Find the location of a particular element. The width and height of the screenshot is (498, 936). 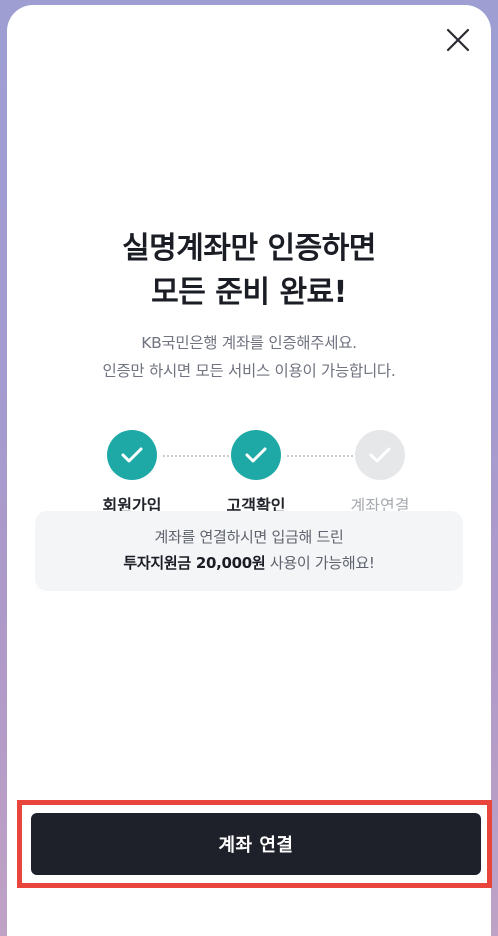

close-button is located at coordinates (458, 40).